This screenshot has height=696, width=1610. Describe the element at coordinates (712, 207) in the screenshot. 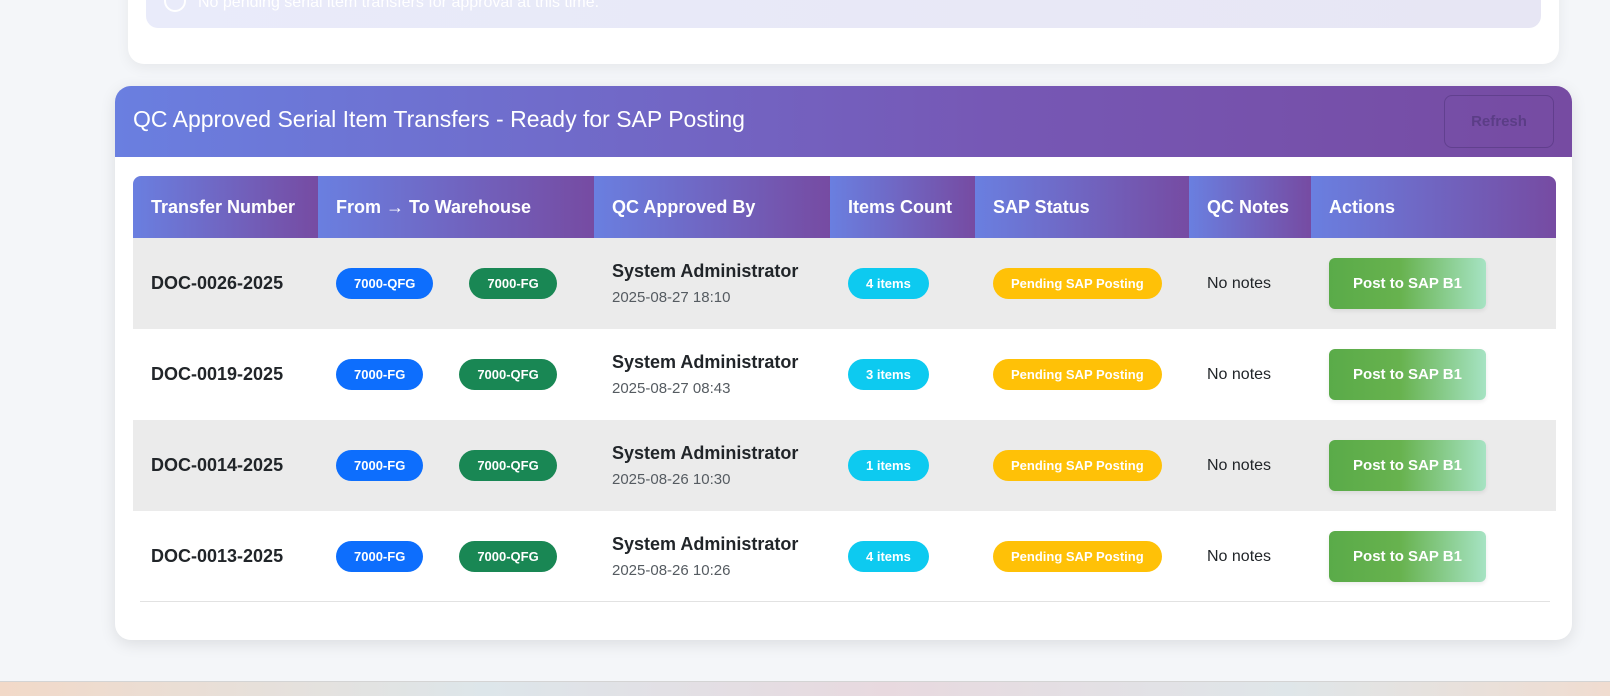

I see `header-qc-approved-by: QC Approved By` at that location.